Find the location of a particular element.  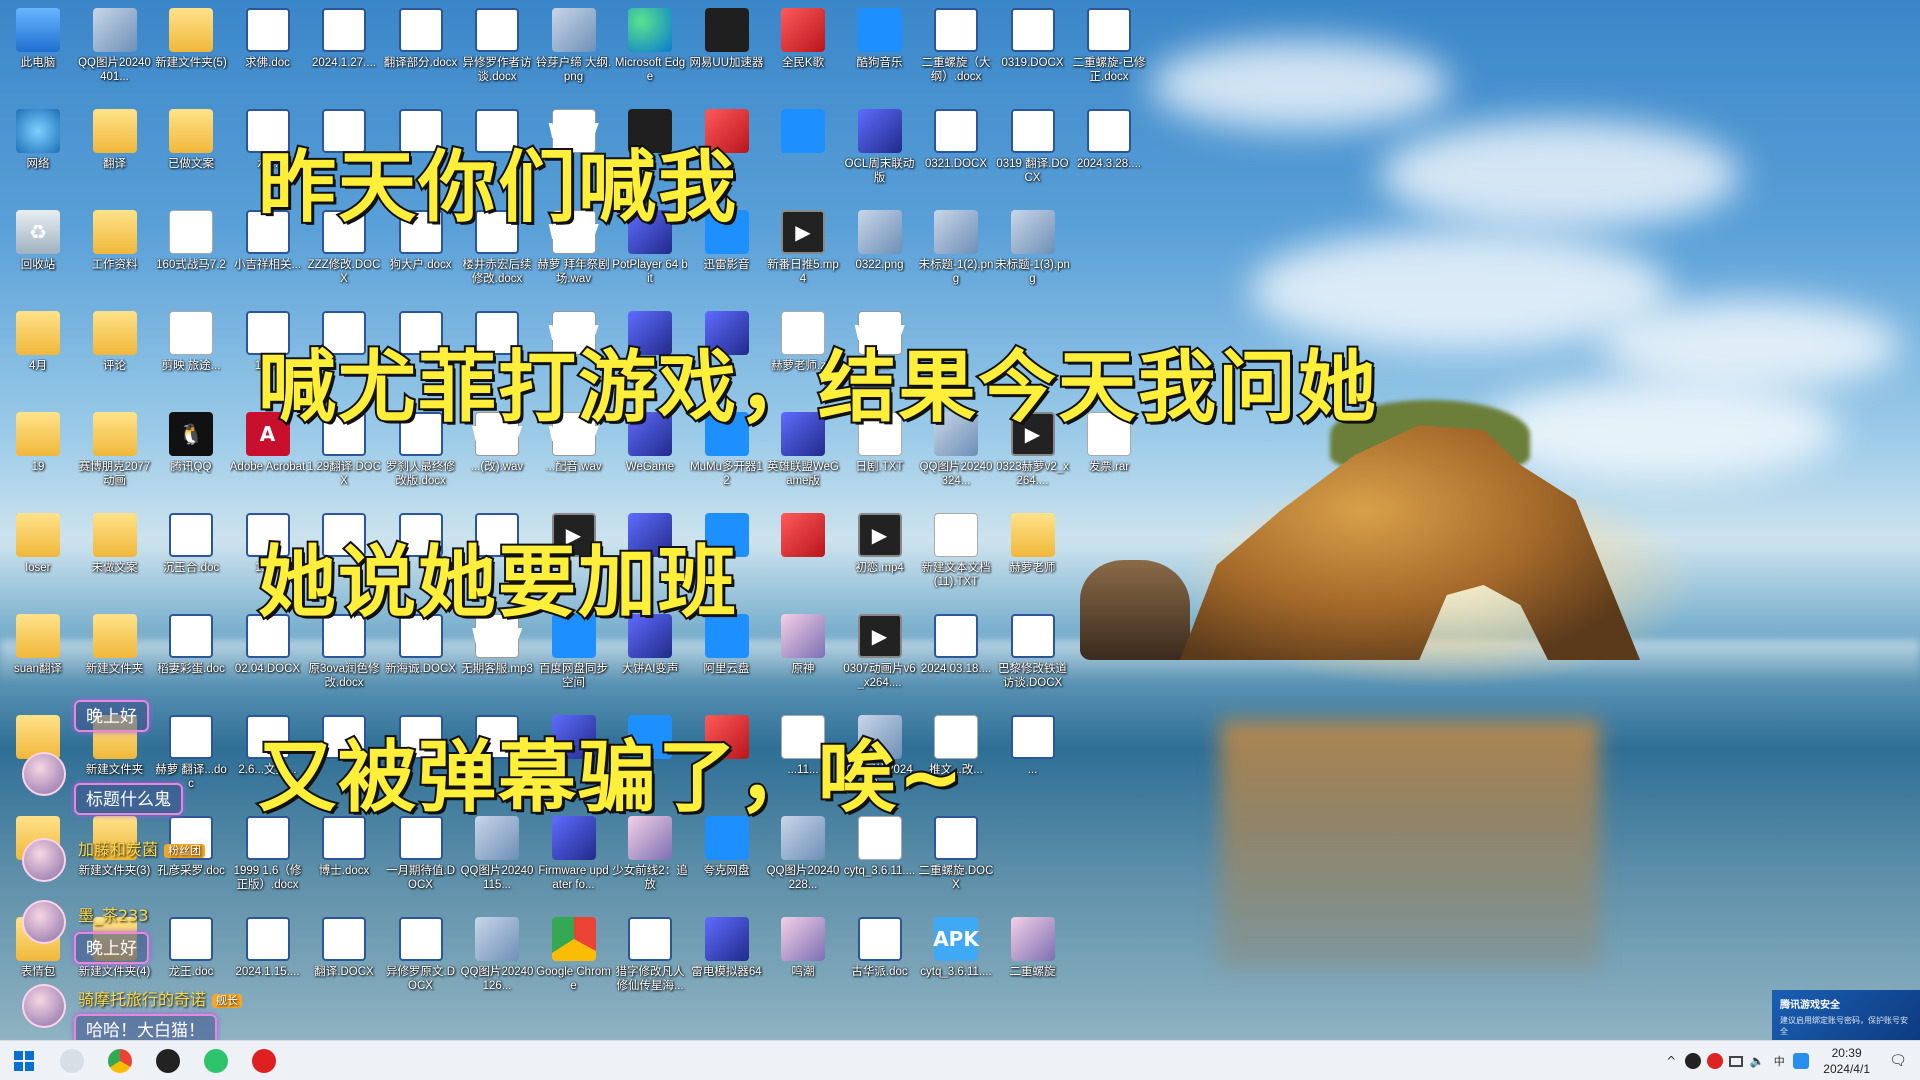

chat-username: 骑摩托旅行的奇诺 舰长 is located at coordinates (160, 998).